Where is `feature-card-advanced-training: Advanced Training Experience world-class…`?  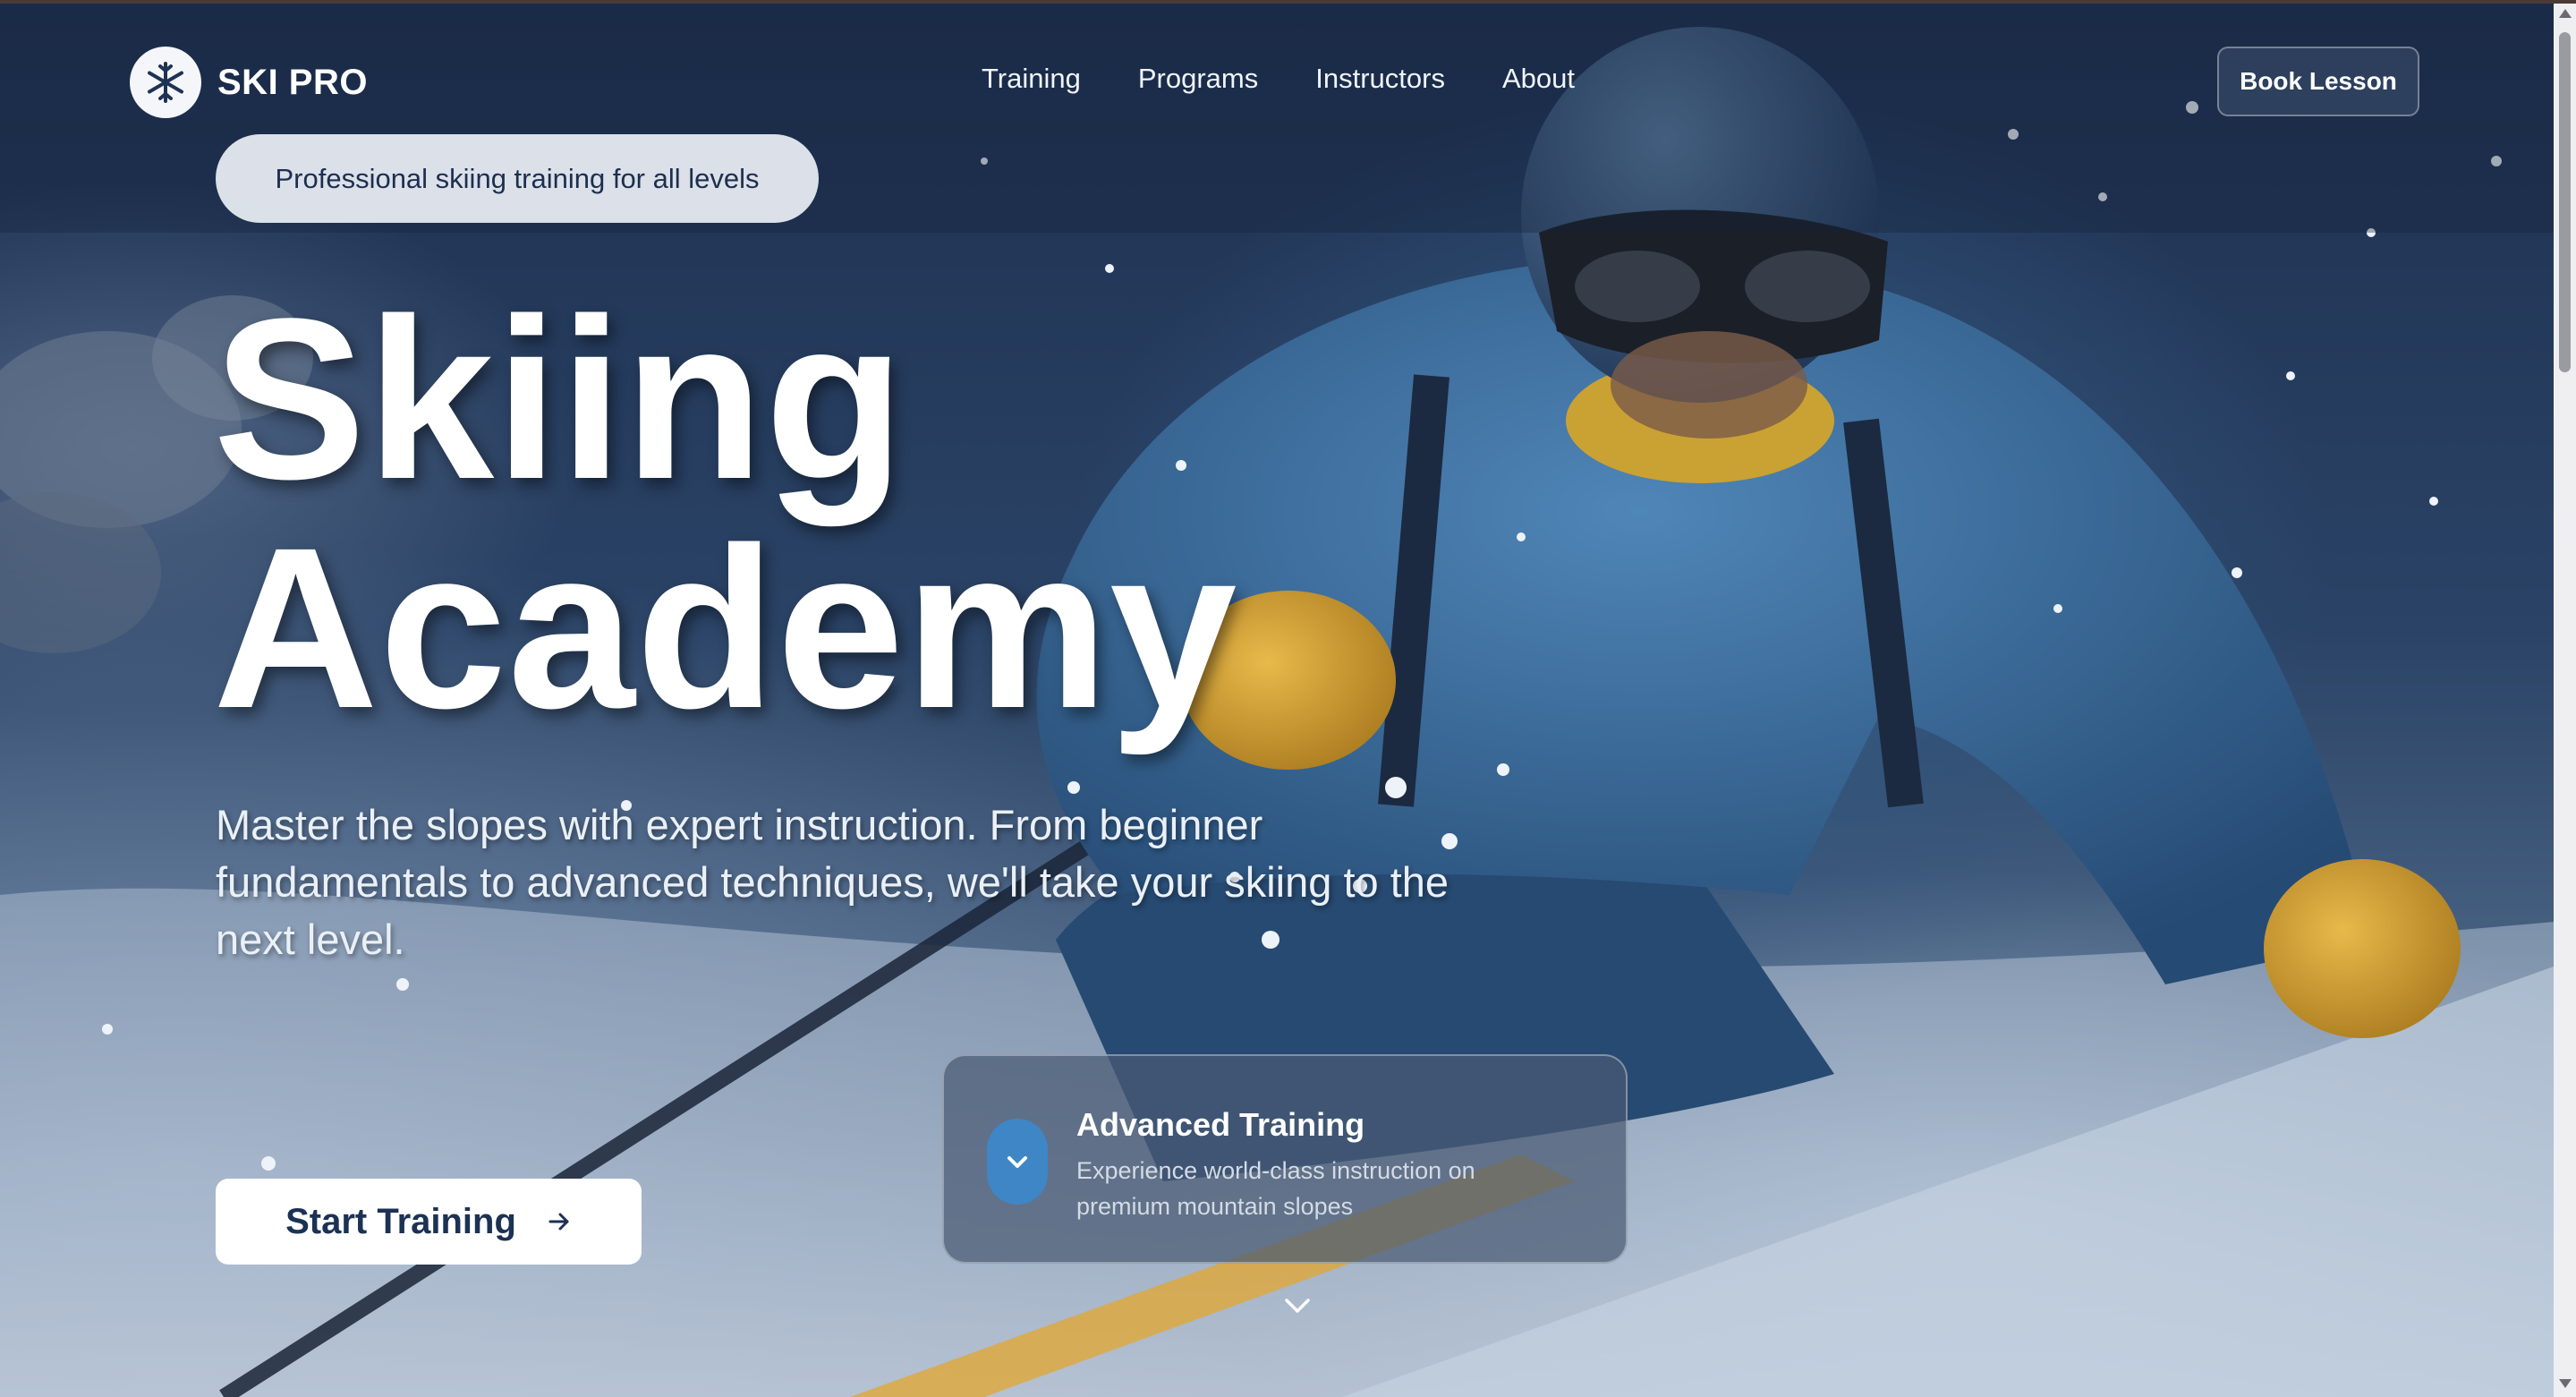 feature-card-advanced-training: Advanced Training Experience world-class… is located at coordinates (1285, 1159).